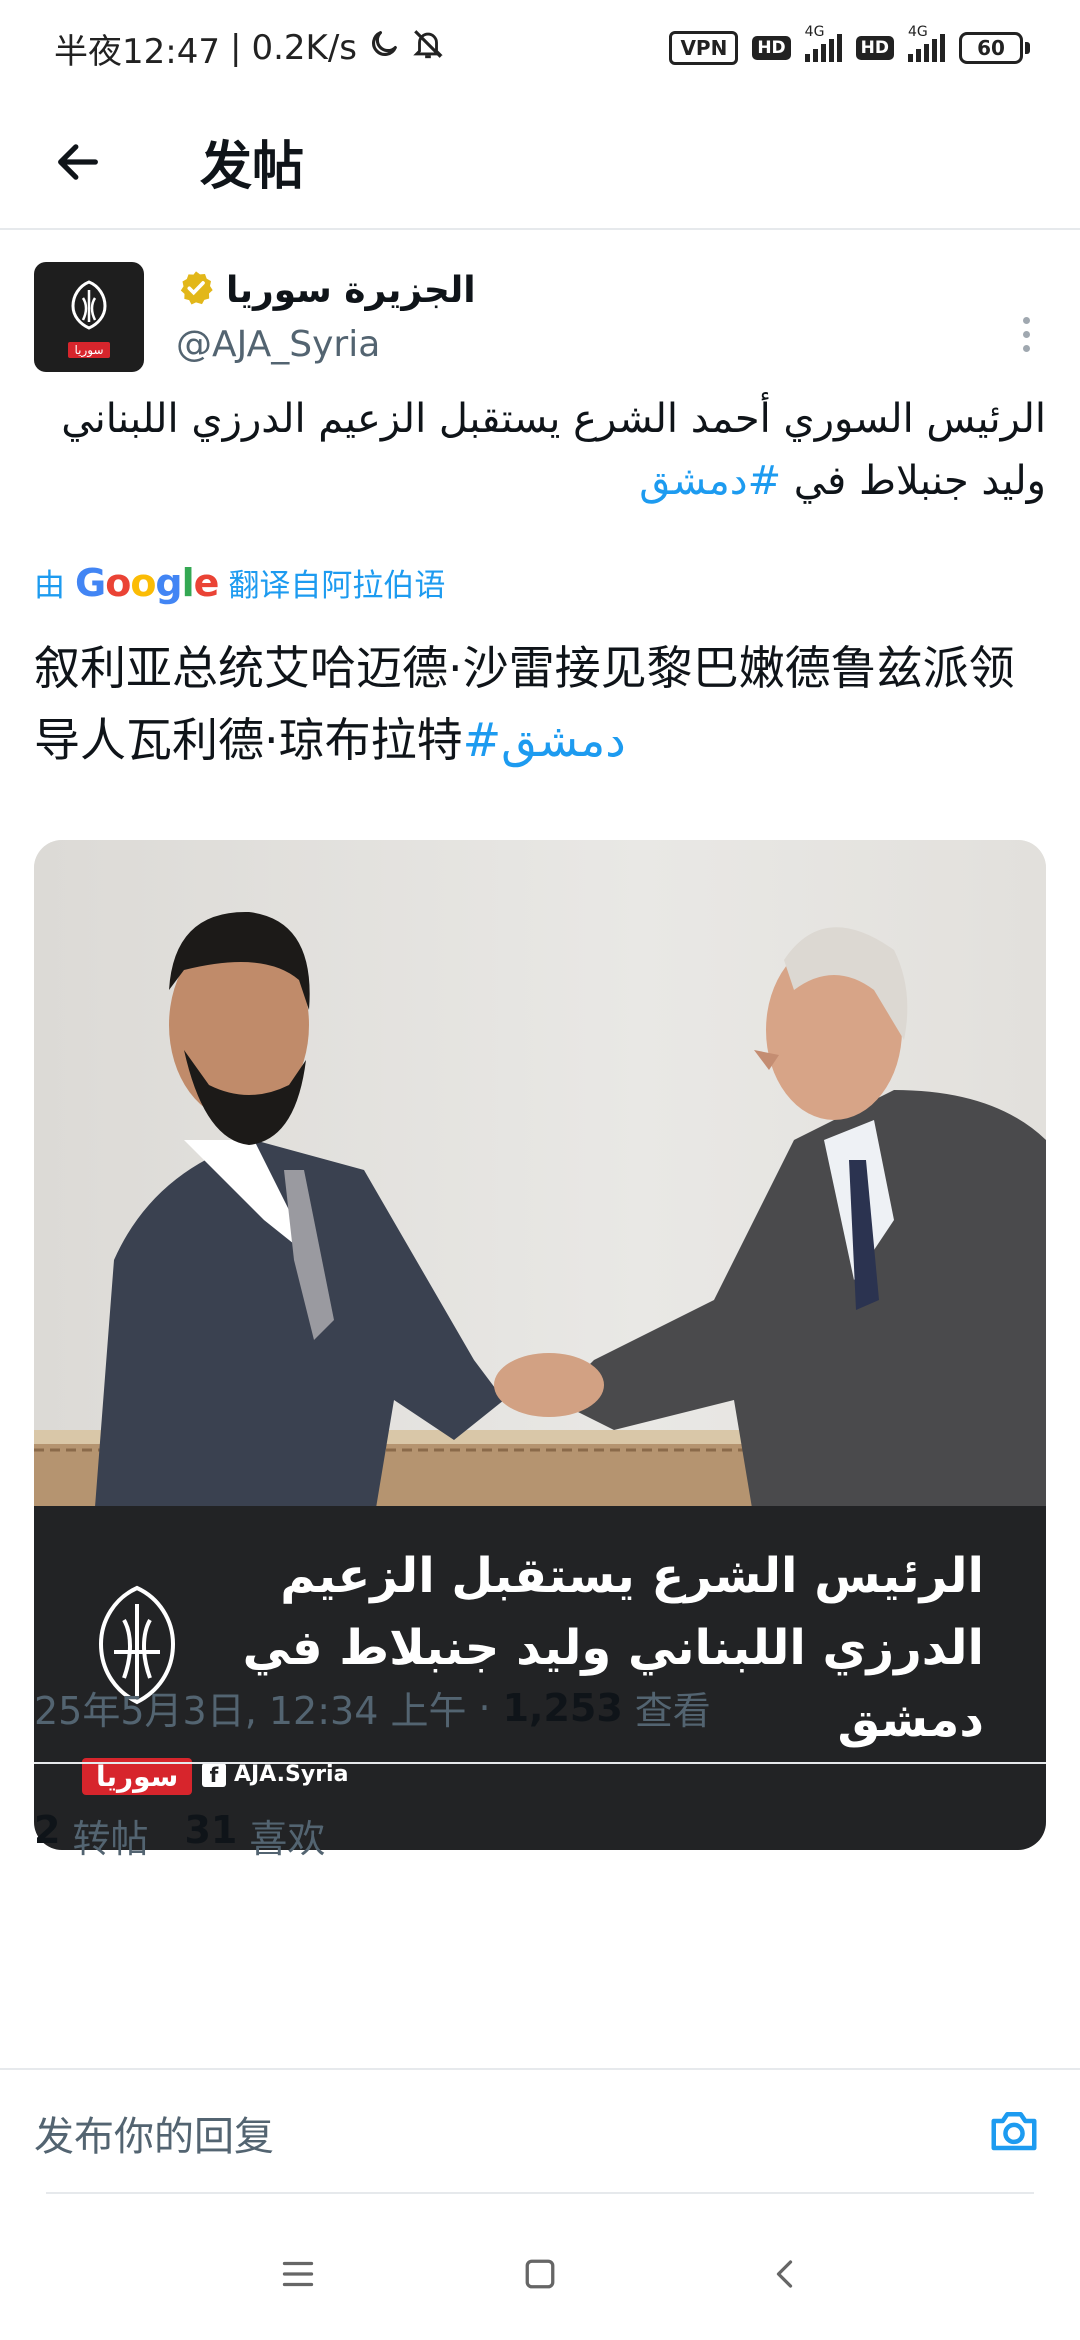  What do you see at coordinates (918, 32) in the screenshot?
I see `network-type-2: 4G` at bounding box center [918, 32].